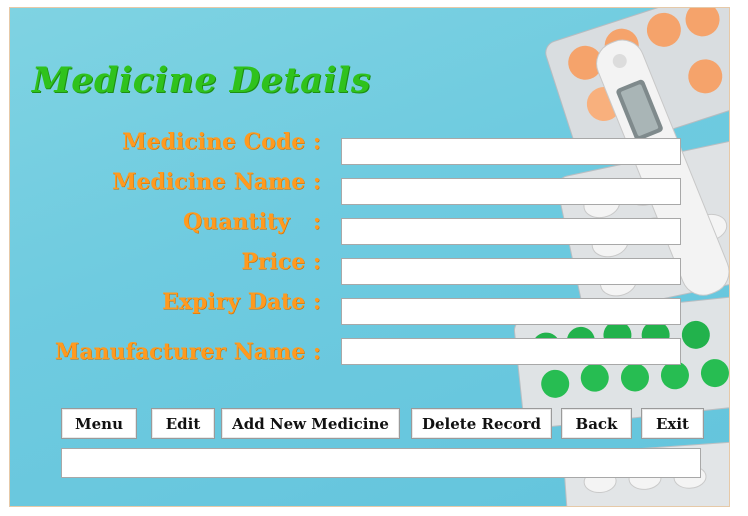  I want to click on manufacturer-name-field, so click(511, 351).